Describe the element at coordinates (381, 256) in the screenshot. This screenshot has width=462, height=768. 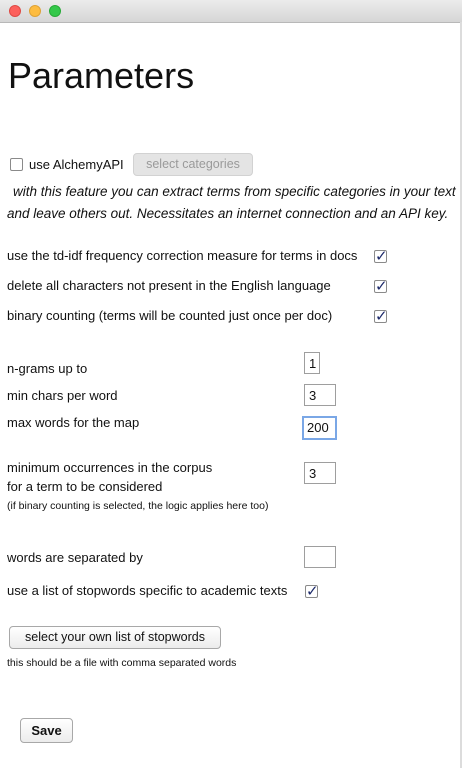
I see `tfidf-checkbox` at that location.